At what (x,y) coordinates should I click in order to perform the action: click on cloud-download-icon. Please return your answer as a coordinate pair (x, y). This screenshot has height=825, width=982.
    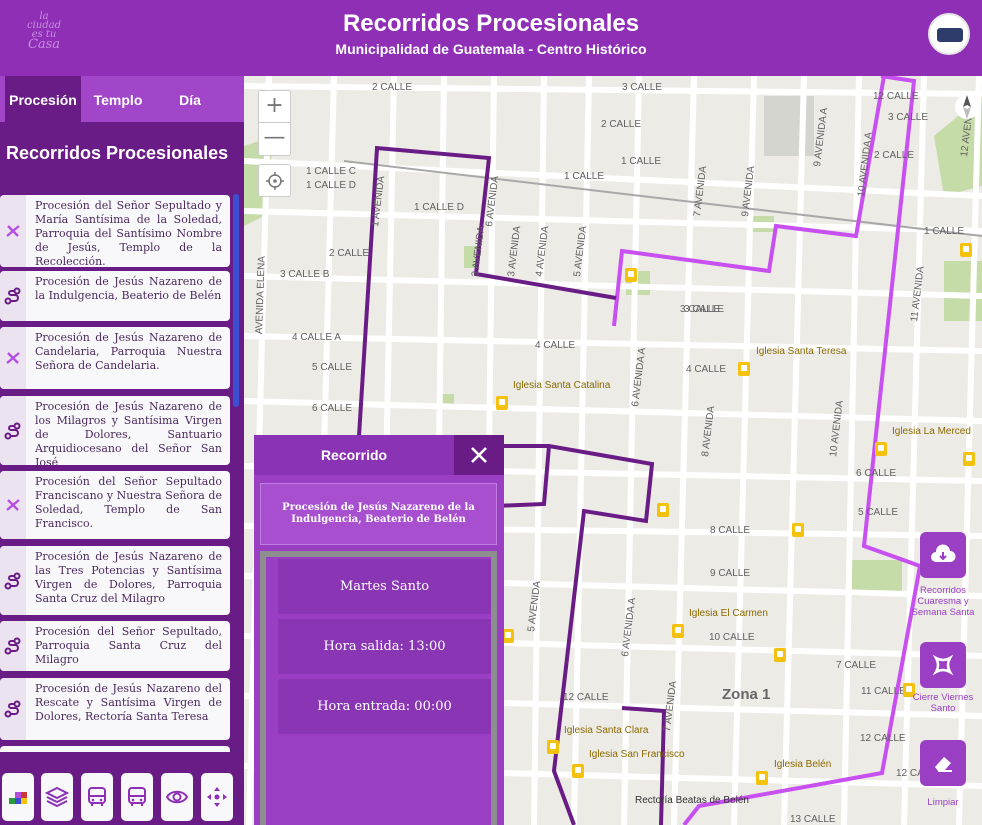
    Looking at the image, I should click on (943, 553).